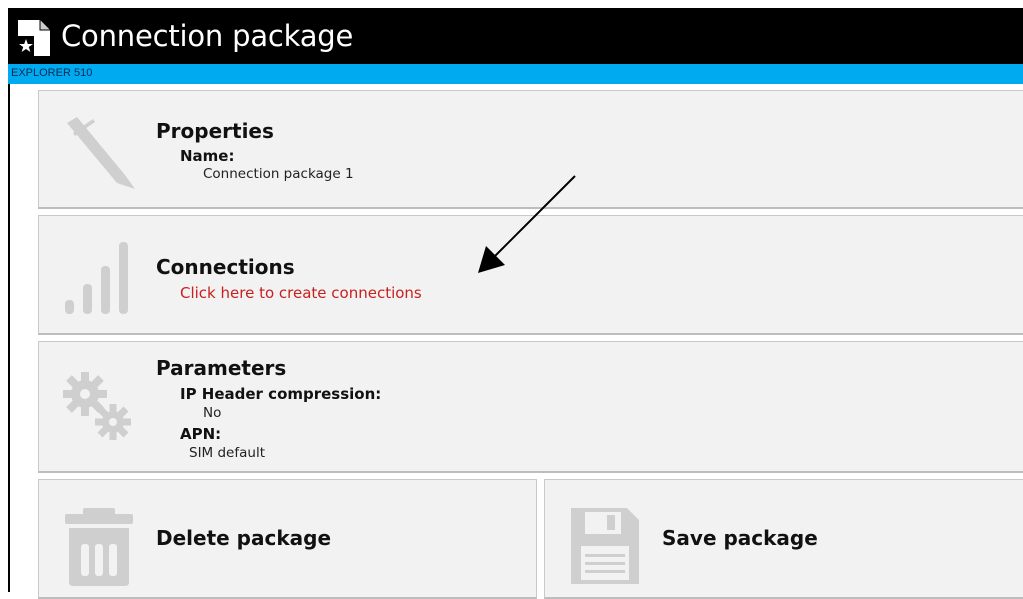  Describe the element at coordinates (99, 547) in the screenshot. I see `trash-icon` at that location.